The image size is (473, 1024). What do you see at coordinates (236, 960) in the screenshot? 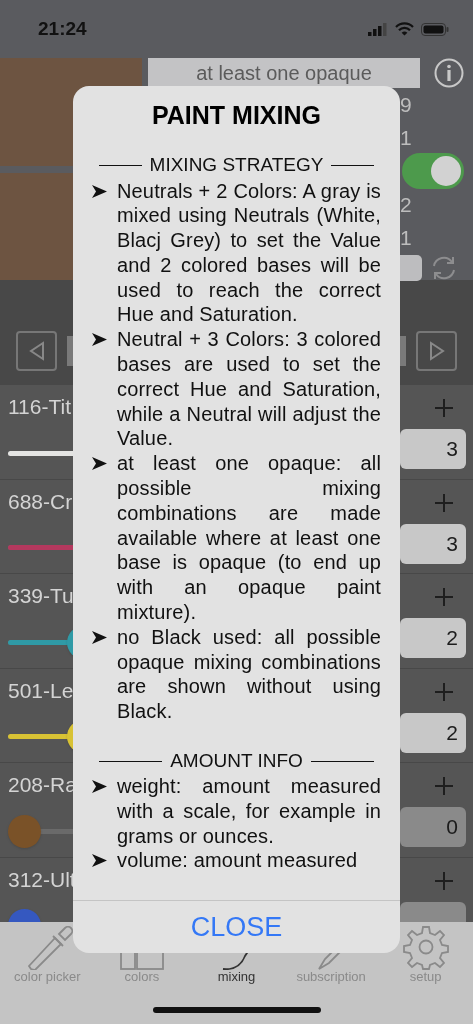
I see `mixing-icon` at bounding box center [236, 960].